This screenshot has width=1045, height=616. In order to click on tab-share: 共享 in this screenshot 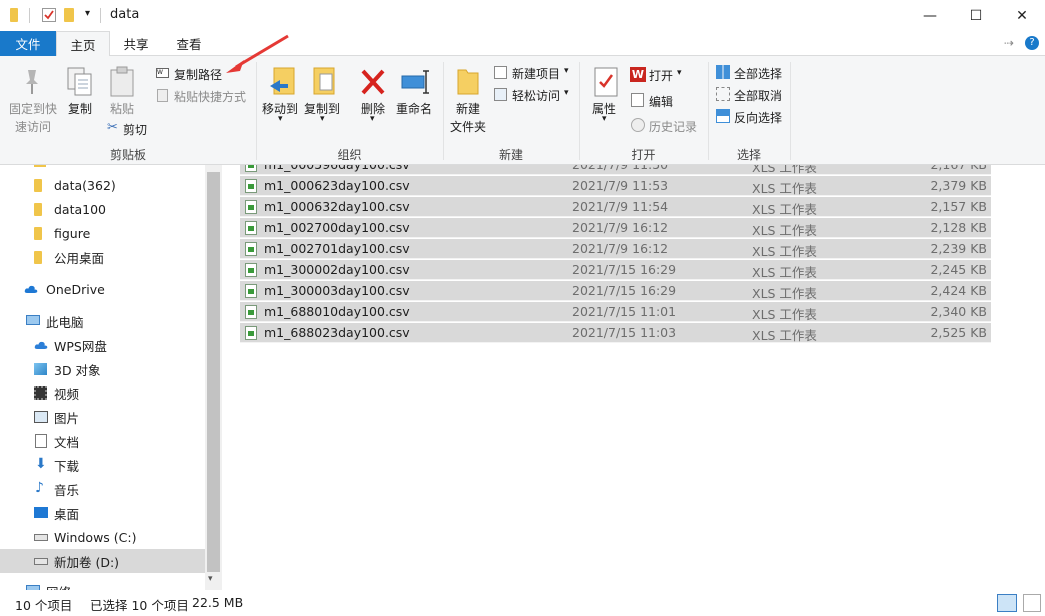, I will do `click(136, 43)`.